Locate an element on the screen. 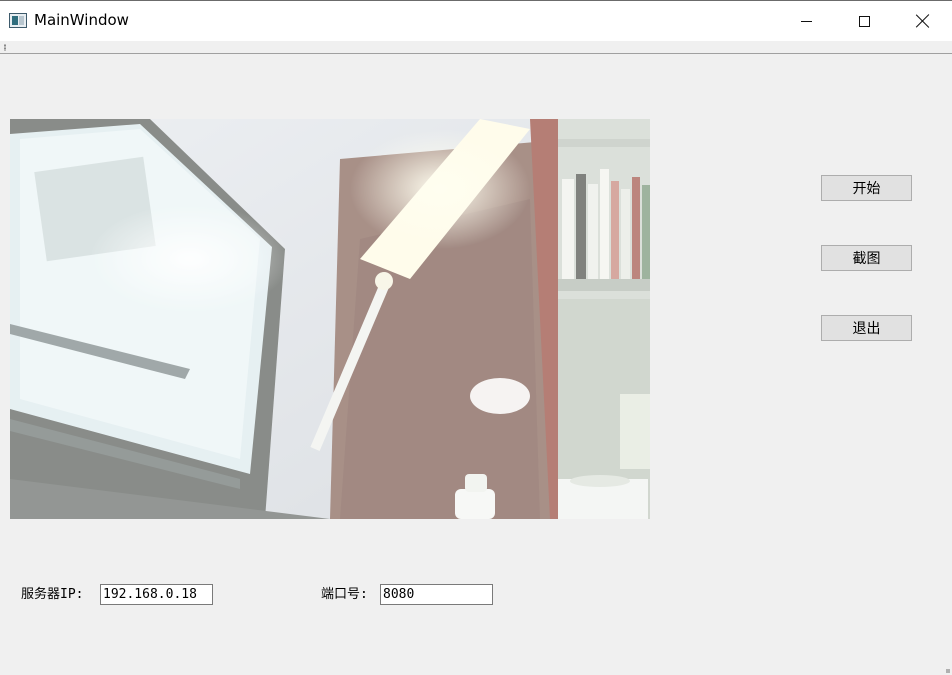 This screenshot has width=952, height=675. screenshot-button: 截图 is located at coordinates (866, 258).